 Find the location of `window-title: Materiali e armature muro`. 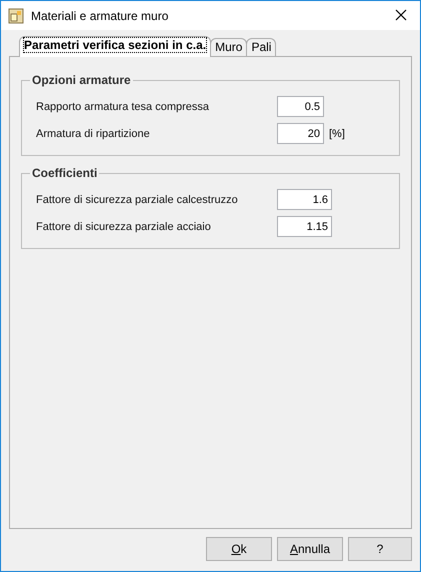

window-title: Materiali e armature muro is located at coordinates (100, 15).